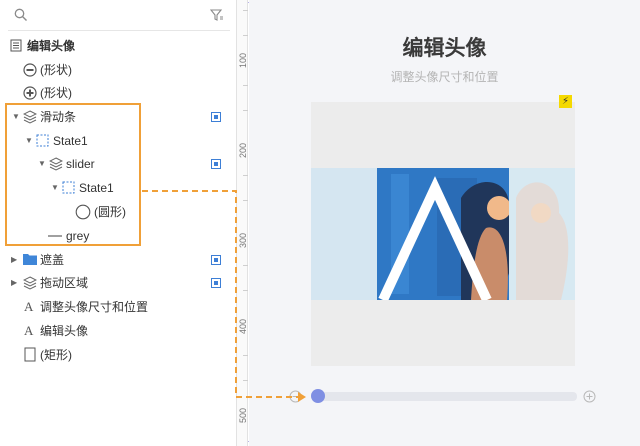 Image resolution: width=640 pixels, height=446 pixels. I want to click on search-divider, so click(119, 30).